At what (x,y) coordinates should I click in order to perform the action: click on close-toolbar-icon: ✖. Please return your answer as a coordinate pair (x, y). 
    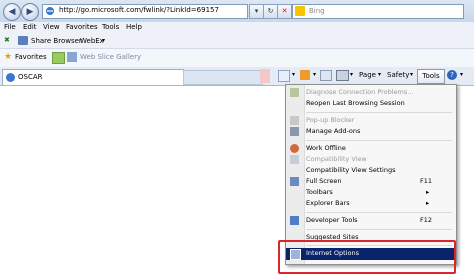
    Looking at the image, I should click on (7, 40).